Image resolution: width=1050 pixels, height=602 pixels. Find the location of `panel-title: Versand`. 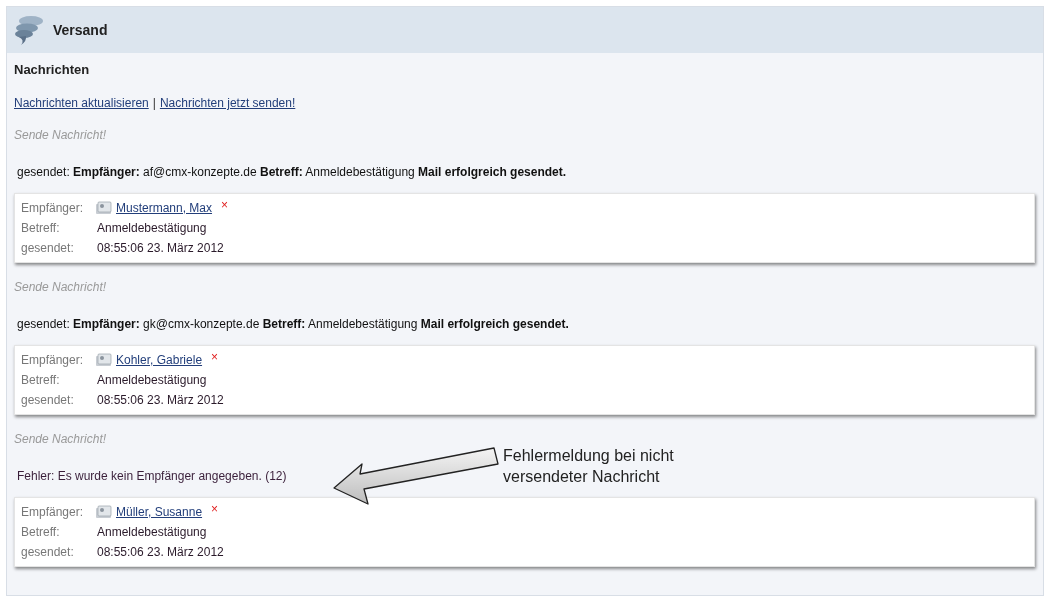

panel-title: Versand is located at coordinates (80, 30).